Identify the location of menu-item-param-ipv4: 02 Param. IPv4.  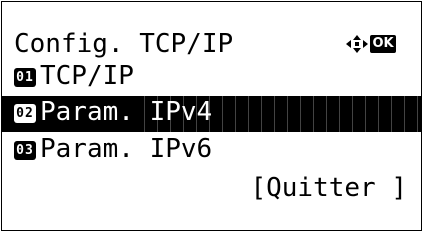
(211, 114).